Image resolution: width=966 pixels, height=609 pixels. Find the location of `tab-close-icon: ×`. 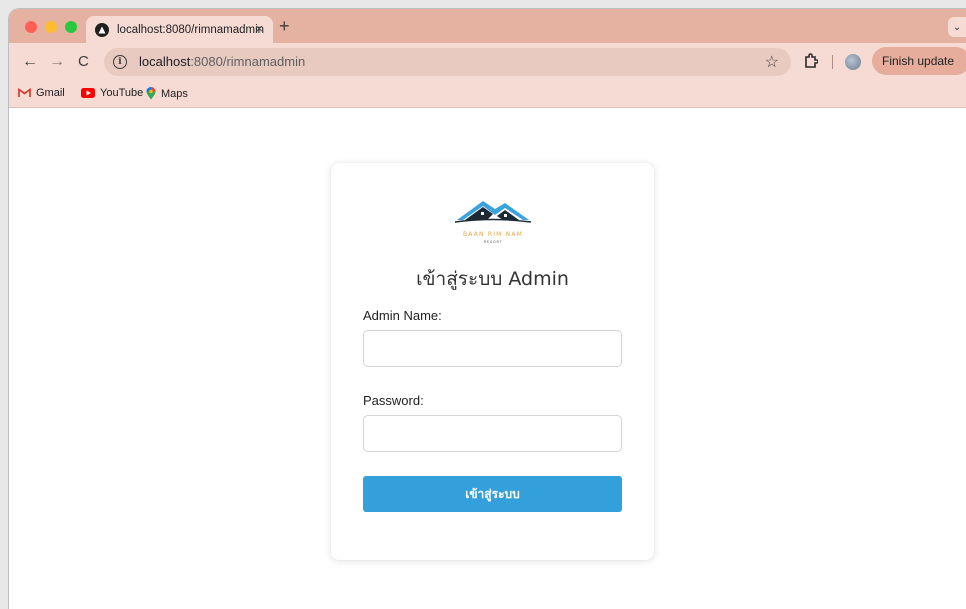

tab-close-icon: × is located at coordinates (259, 29).